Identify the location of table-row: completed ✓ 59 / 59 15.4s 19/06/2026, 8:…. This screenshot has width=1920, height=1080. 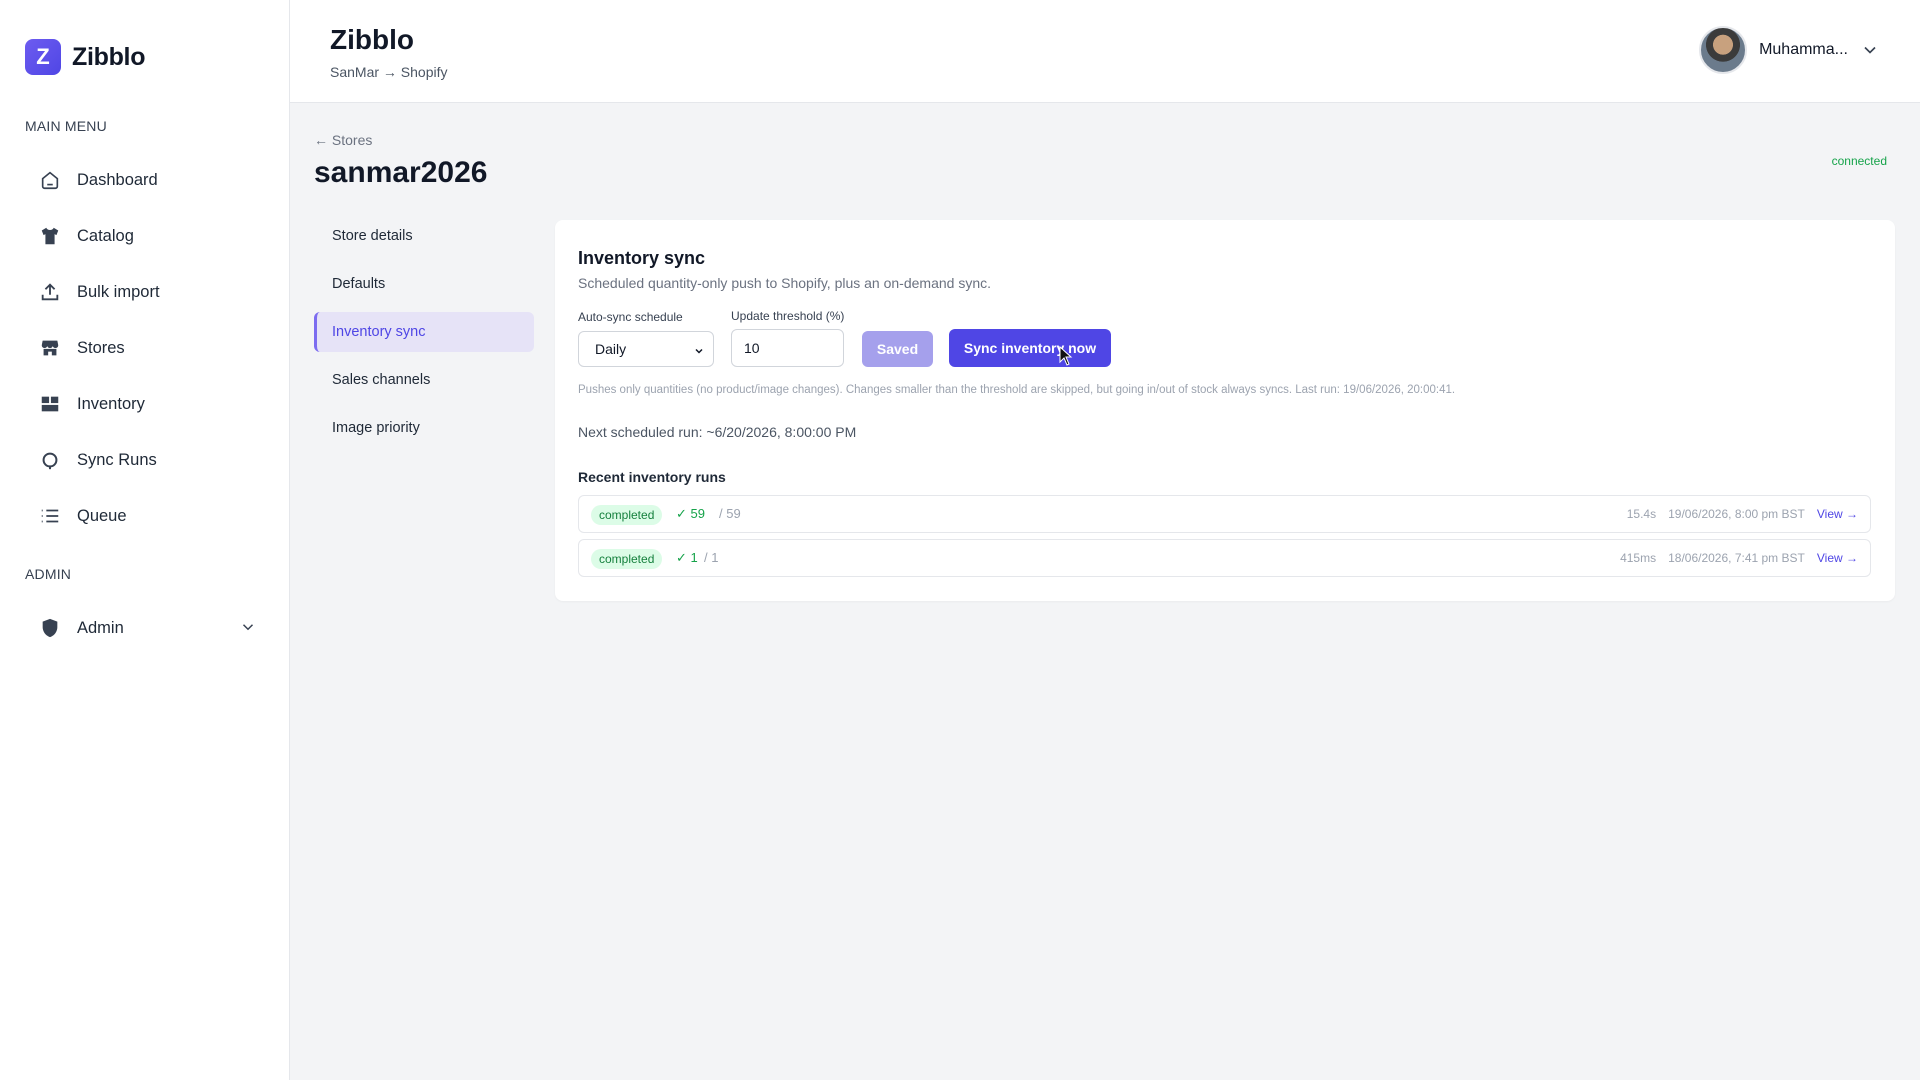
(1224, 514).